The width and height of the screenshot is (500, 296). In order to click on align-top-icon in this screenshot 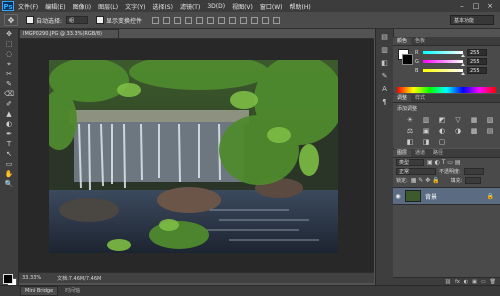, I will do `click(156, 20)`.